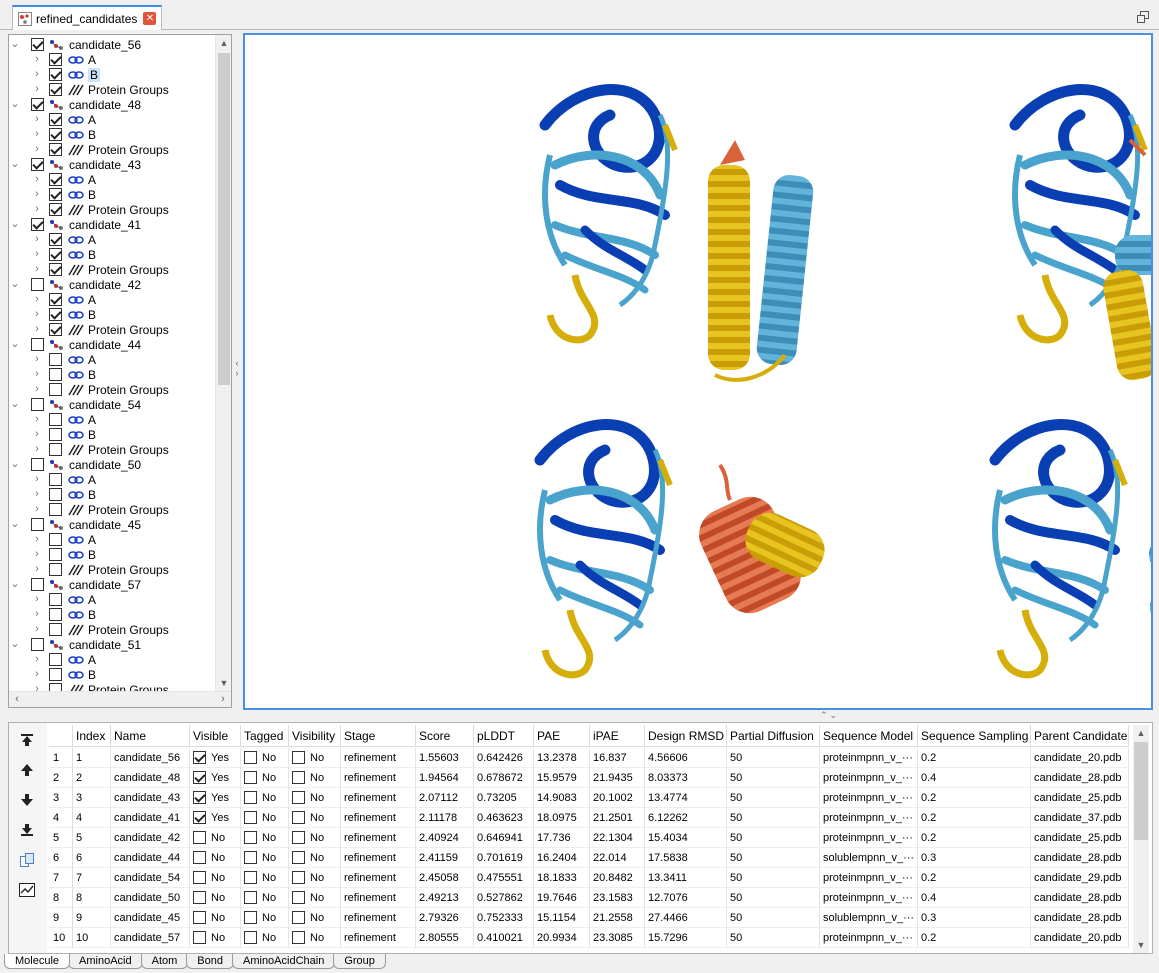 This screenshot has height=973, width=1159. I want to click on tree-item-candidate: ⌄ candidate_42, so click(112, 284).